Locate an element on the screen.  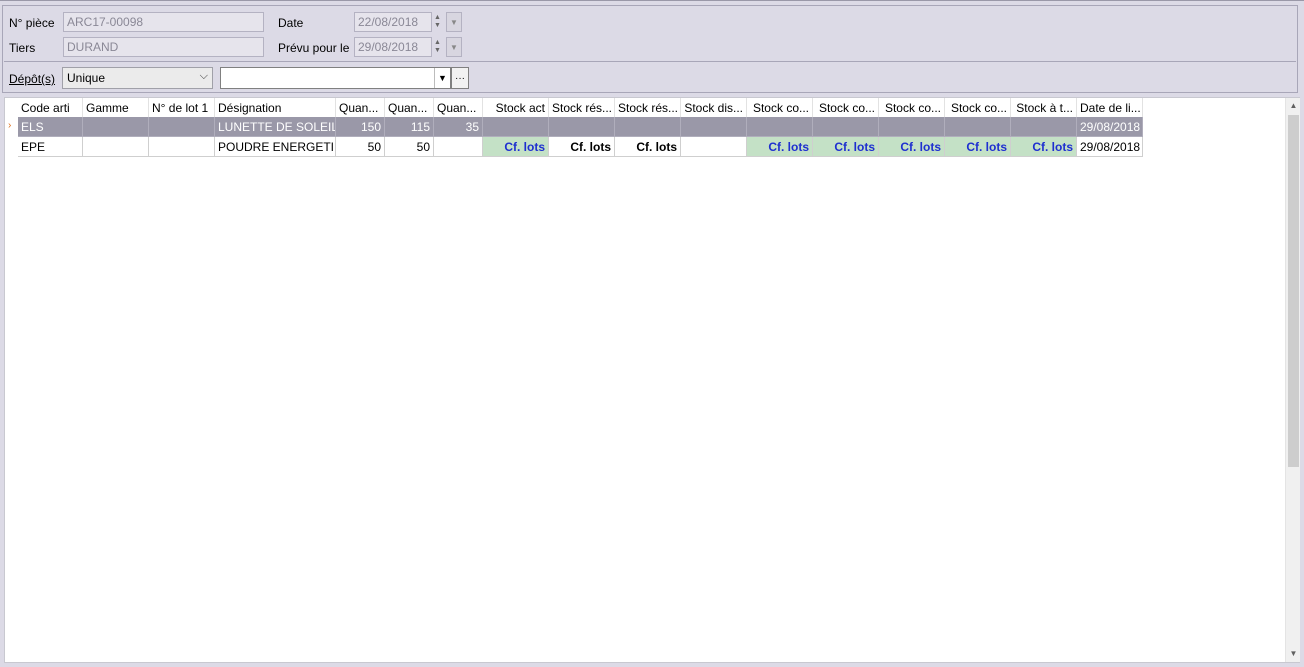
date-label: Date is located at coordinates (291, 23).